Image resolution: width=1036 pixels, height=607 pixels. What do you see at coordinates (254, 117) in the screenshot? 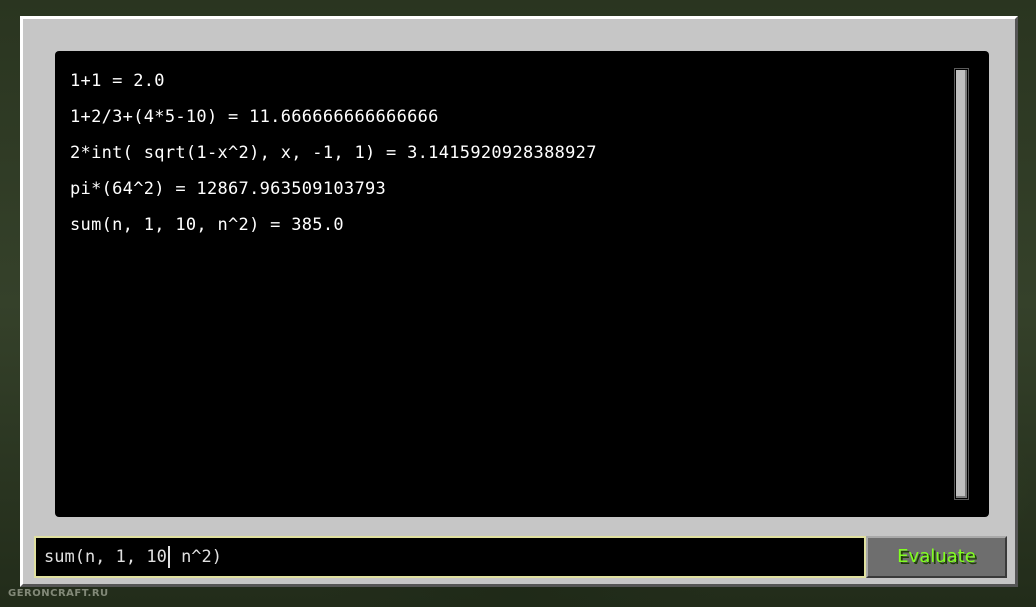
I see `output-line: 1+2/3+(4*5-10) = 11.666666666666666` at bounding box center [254, 117].